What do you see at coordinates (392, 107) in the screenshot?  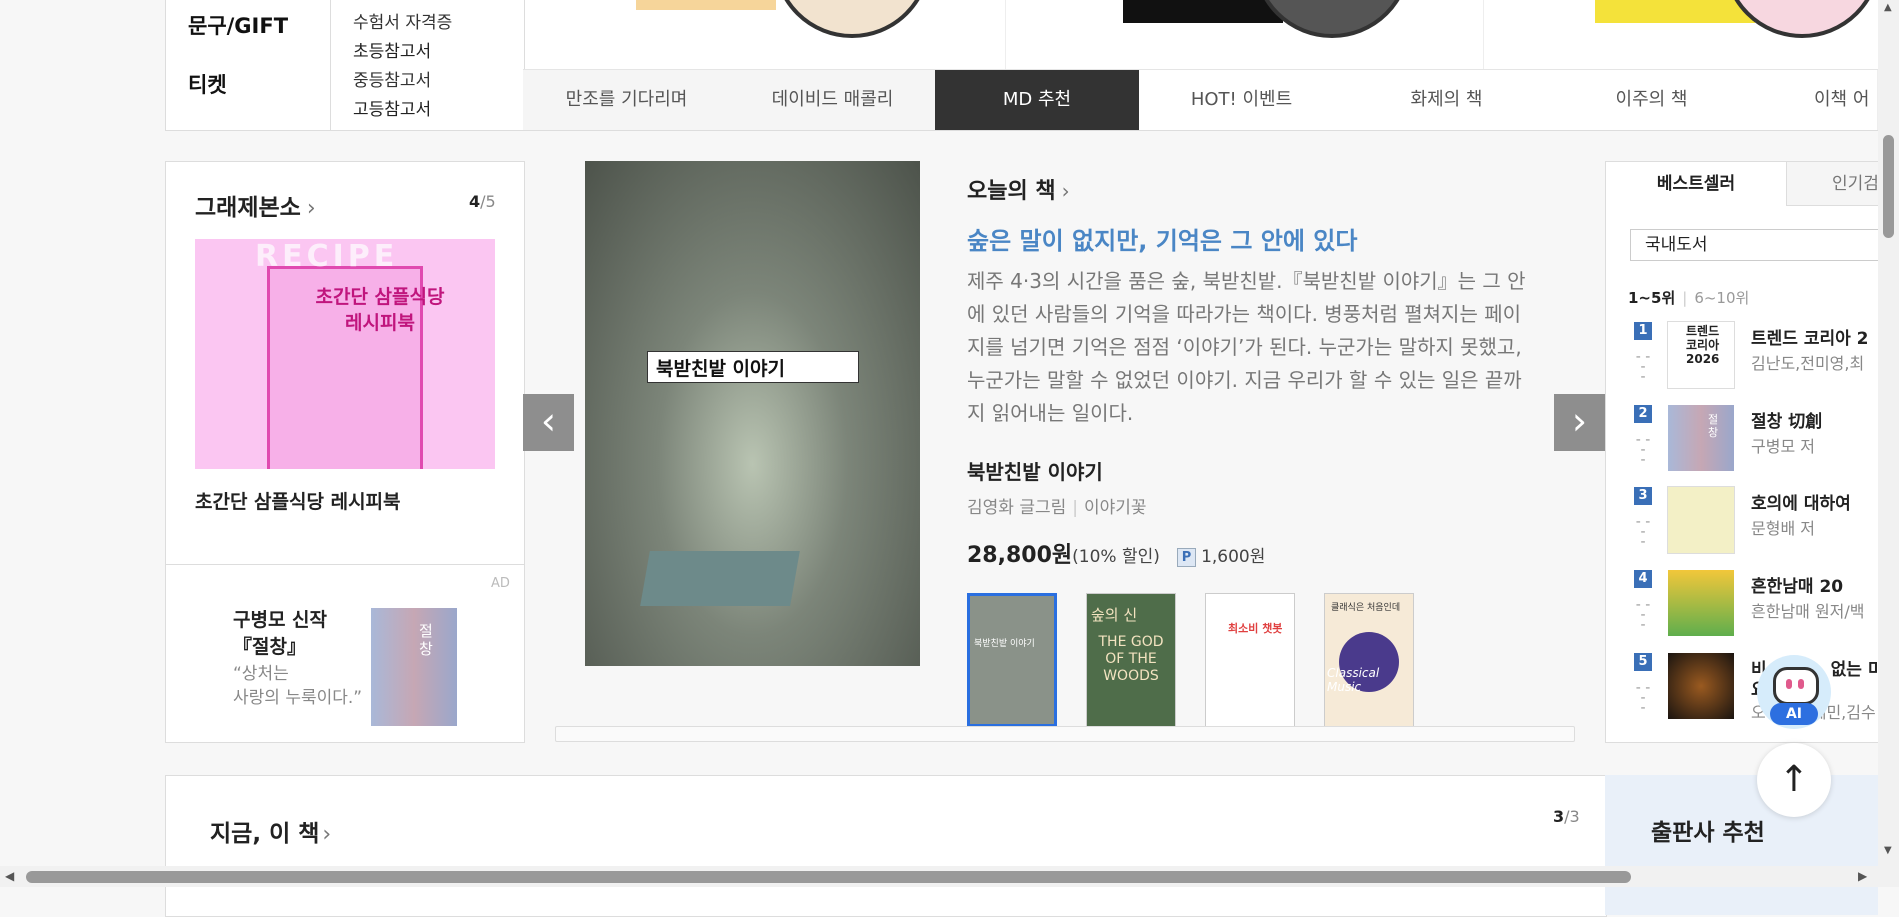 I see `category-high: 고등참고서` at bounding box center [392, 107].